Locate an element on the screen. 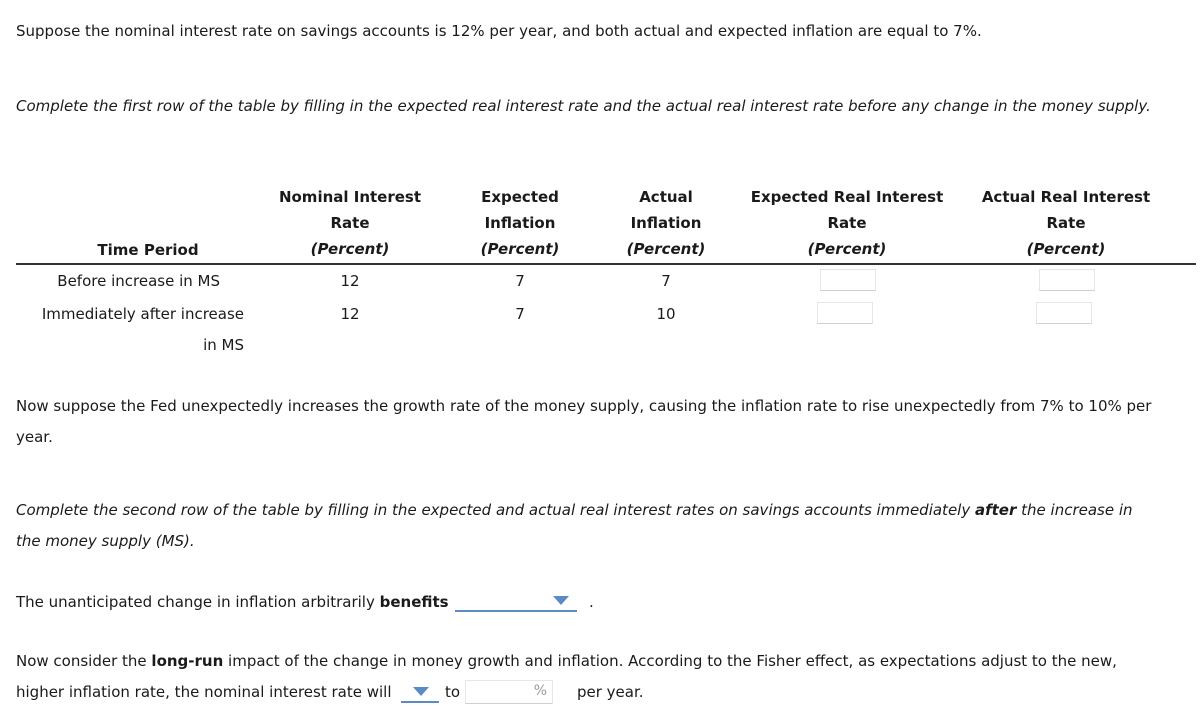 The width and height of the screenshot is (1200, 720). expected-real-rate-input-row2 is located at coordinates (845, 313).